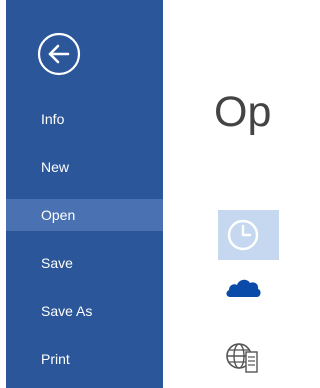  Describe the element at coordinates (84, 263) in the screenshot. I see `nav-item-save: Save` at that location.